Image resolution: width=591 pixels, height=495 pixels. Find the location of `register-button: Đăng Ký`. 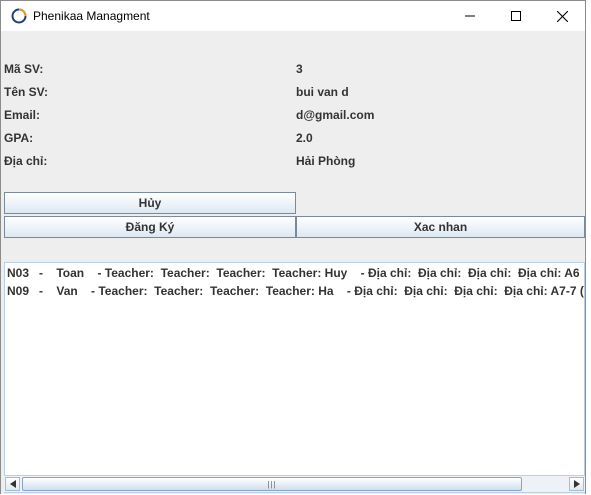

register-button: Đăng Ký is located at coordinates (150, 227).